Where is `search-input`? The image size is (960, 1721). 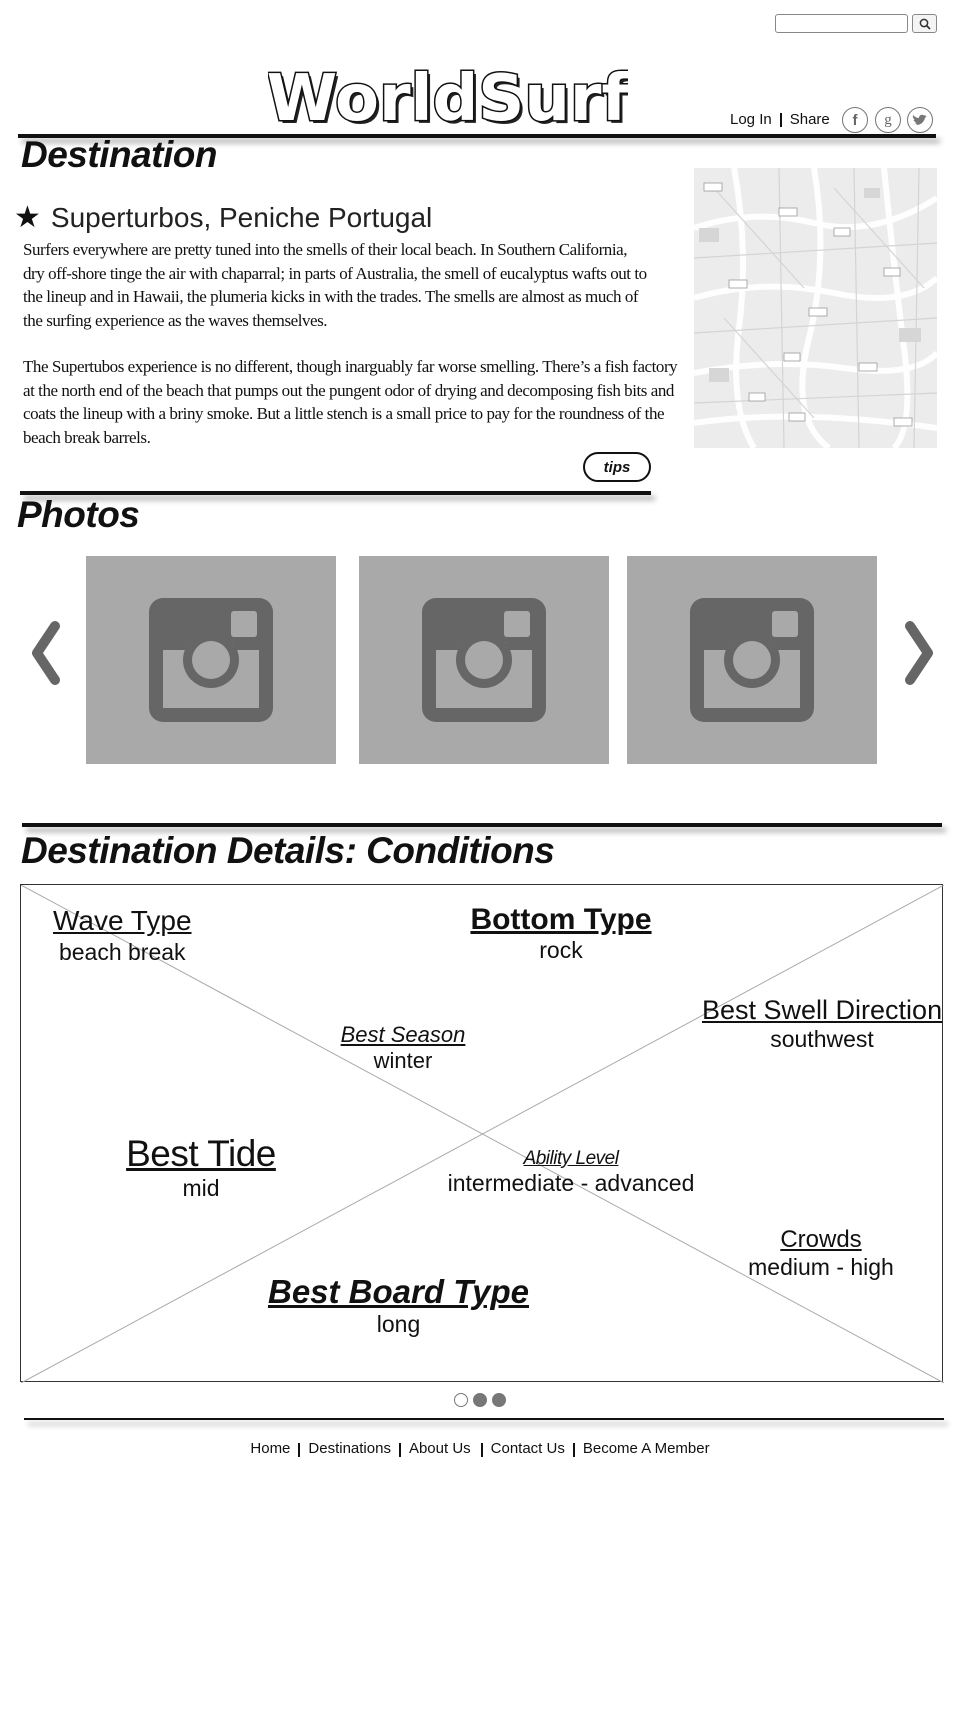 search-input is located at coordinates (841, 23).